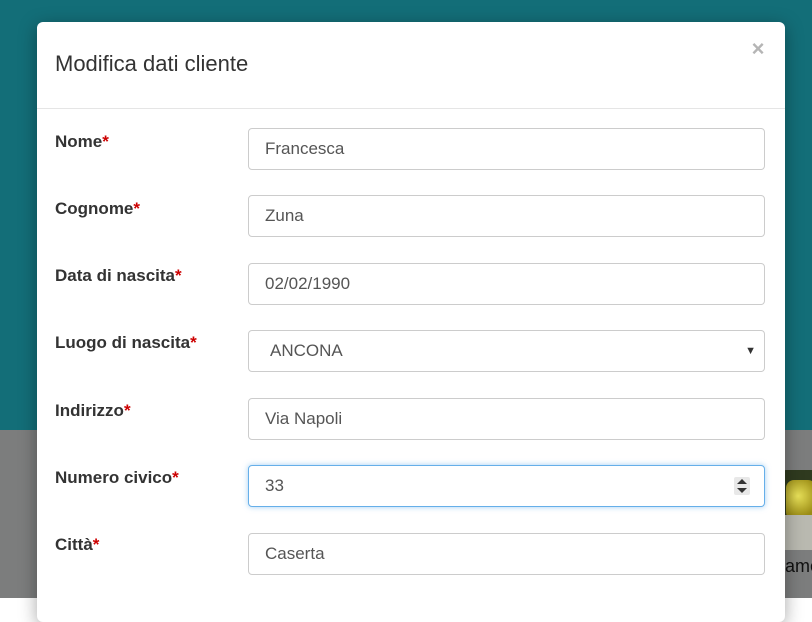  I want to click on input-value: 33, so click(274, 485).